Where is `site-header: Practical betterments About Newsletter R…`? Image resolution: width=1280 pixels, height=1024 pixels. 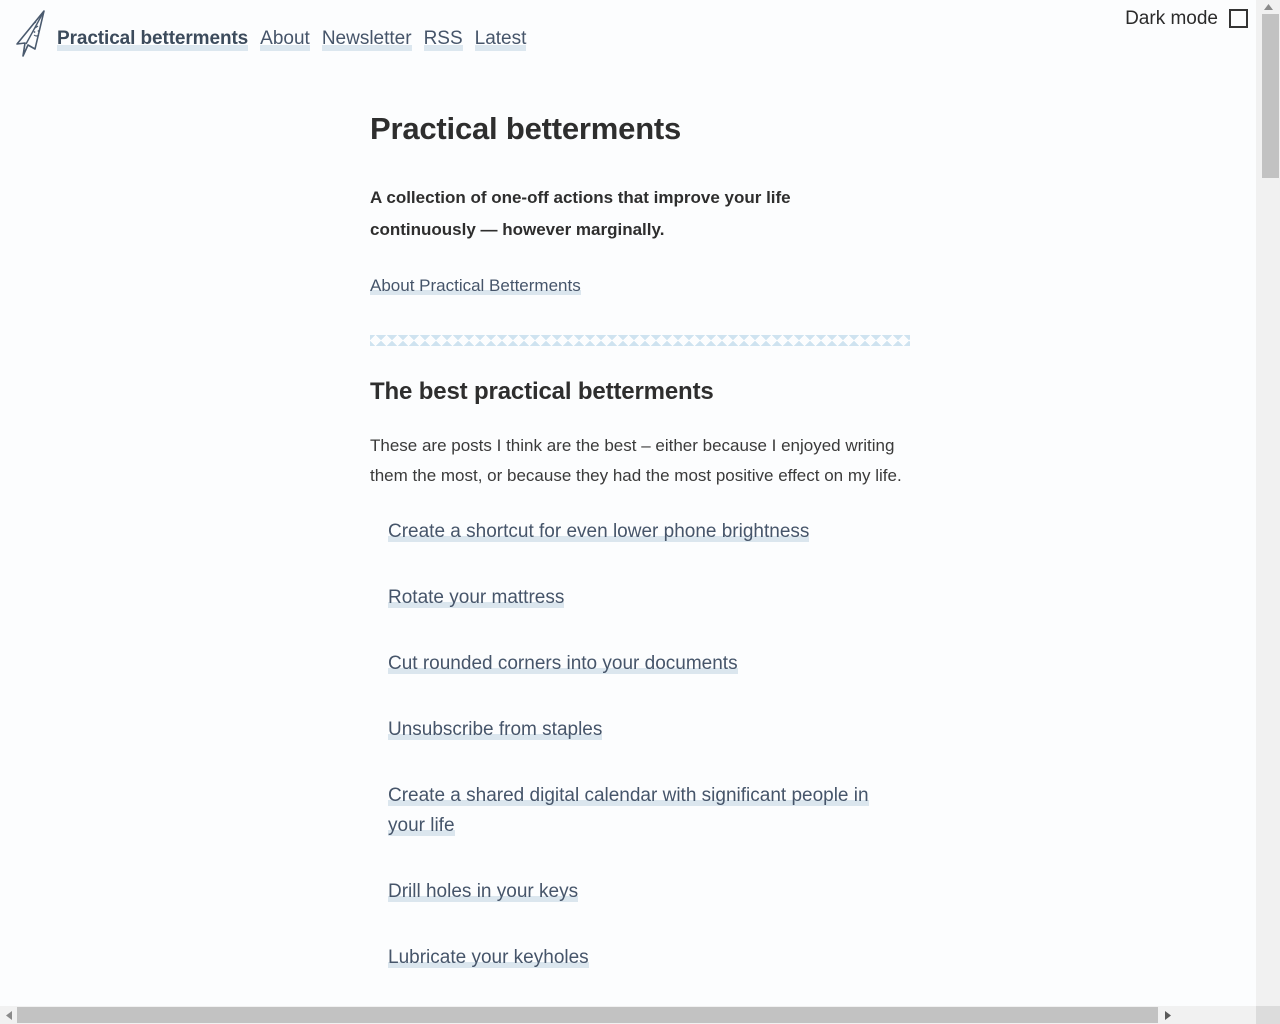 site-header: Practical betterments About Newsletter R… is located at coordinates (628, 35).